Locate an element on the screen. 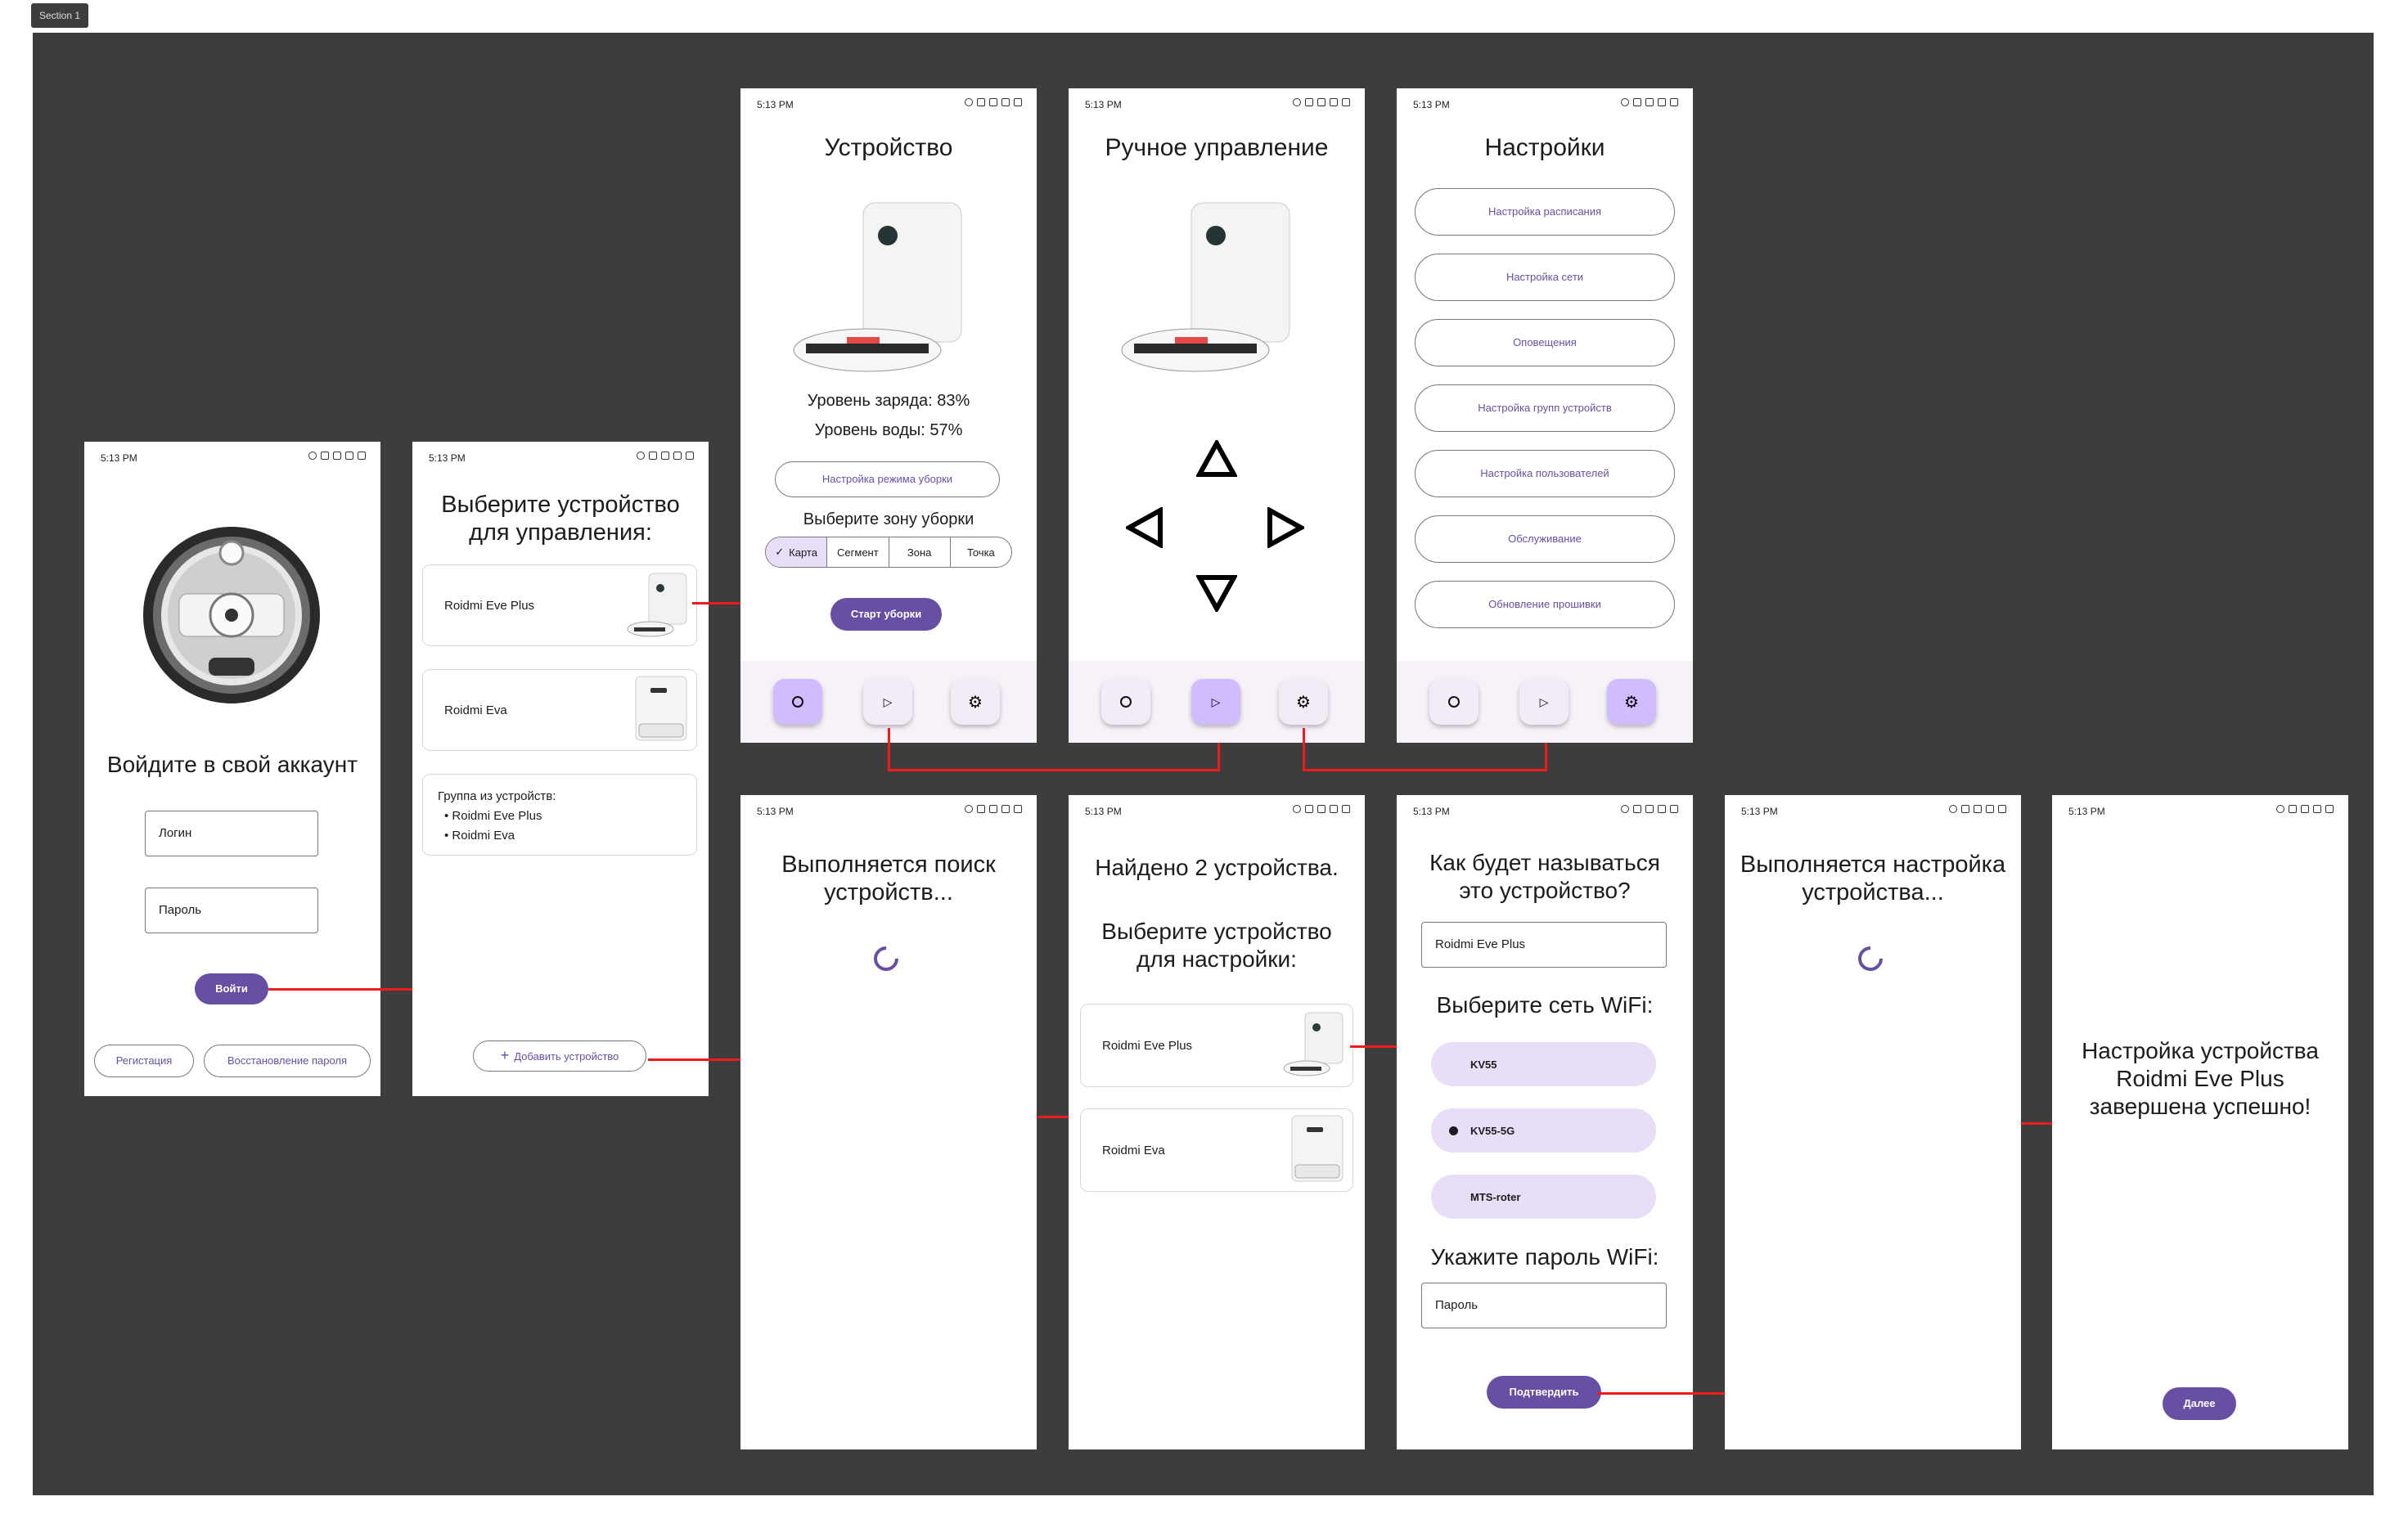 This screenshot has height=1528, width=2408. arrow-down-icon is located at coordinates (1217, 593).